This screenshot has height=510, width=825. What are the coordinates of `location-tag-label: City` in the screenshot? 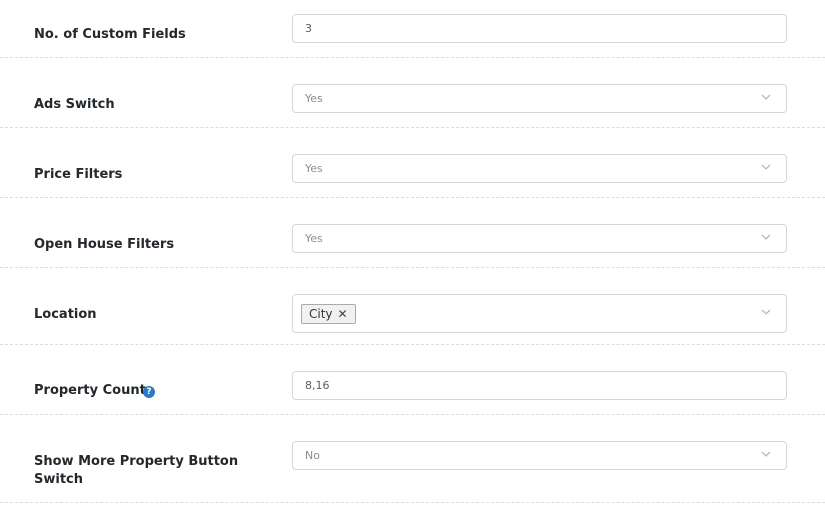 It's located at (321, 314).